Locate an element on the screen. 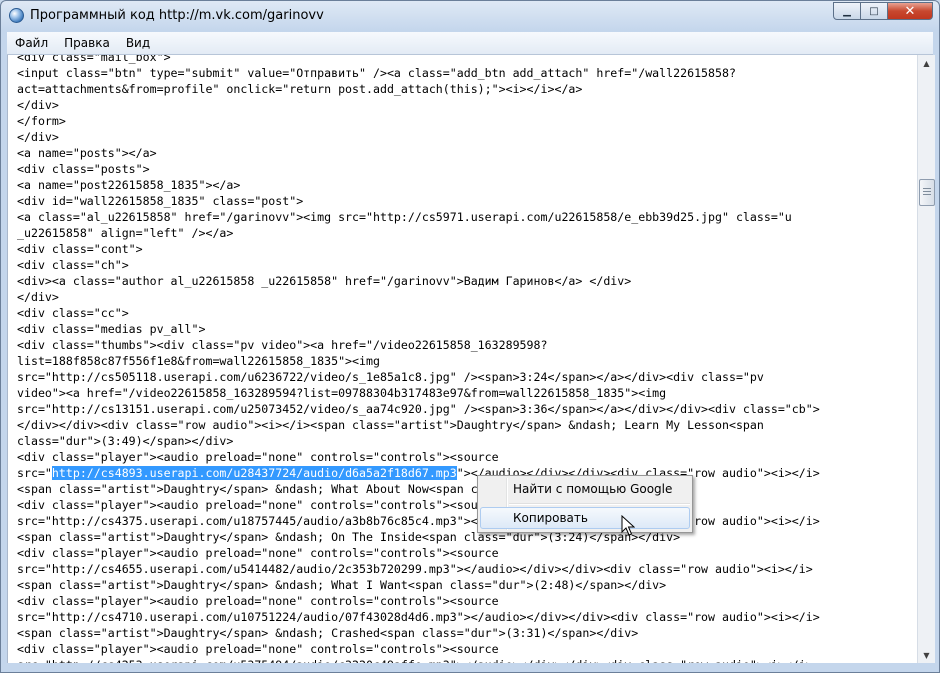 The width and height of the screenshot is (940, 673). code-line: <a name="post22615858_1835"></a> is located at coordinates (129, 185).